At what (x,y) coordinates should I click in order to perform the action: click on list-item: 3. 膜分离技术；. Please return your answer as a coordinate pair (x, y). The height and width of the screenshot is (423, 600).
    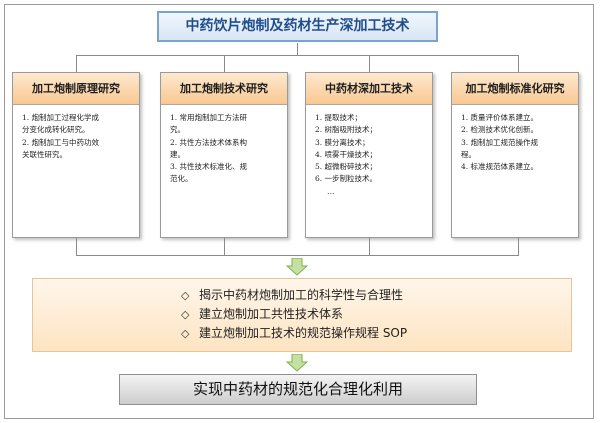
    Looking at the image, I should click on (342, 142).